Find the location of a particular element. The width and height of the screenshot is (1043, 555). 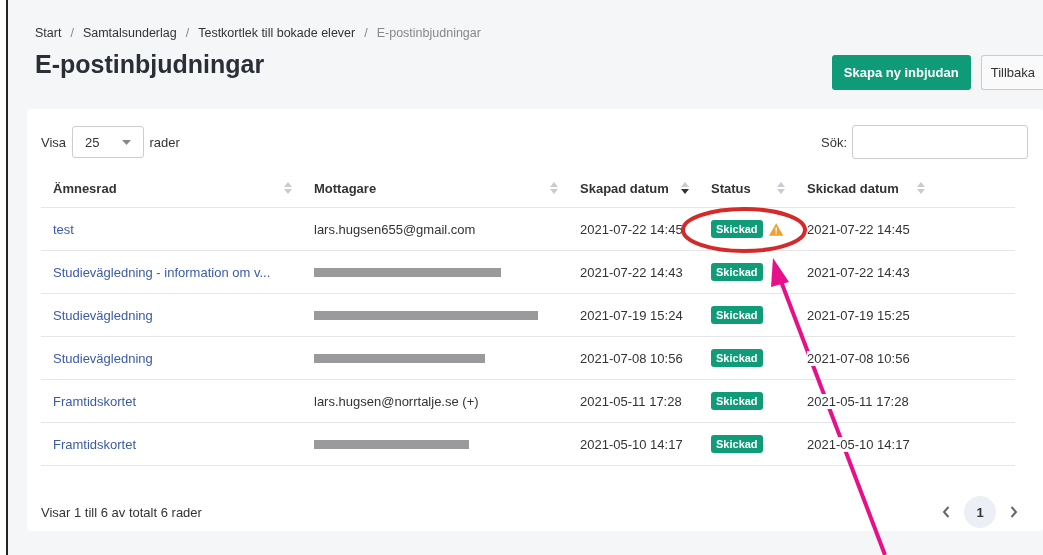

back-button: Tillbaka is located at coordinates (1011, 72).